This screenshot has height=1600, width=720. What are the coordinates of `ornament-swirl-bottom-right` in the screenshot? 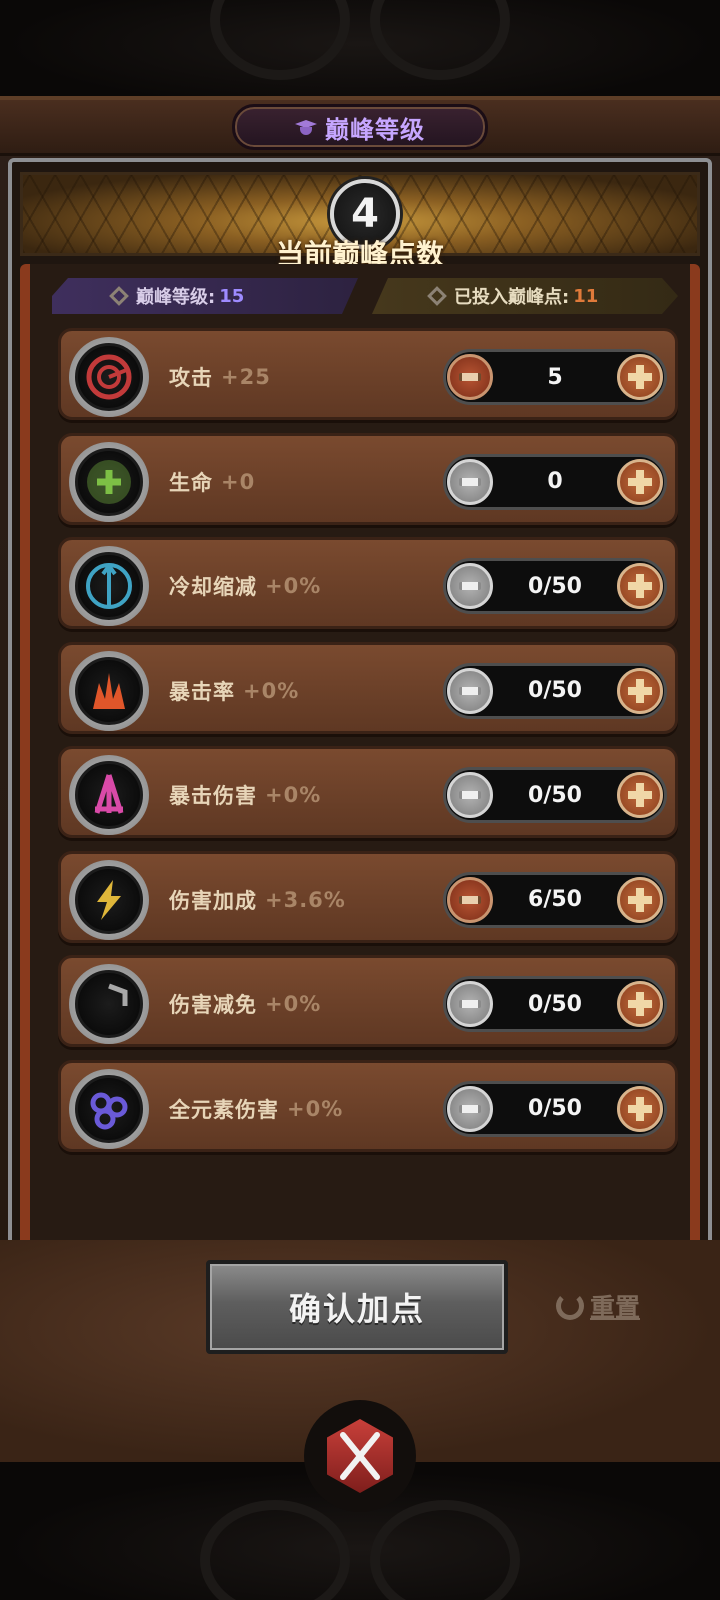 It's located at (445, 1550).